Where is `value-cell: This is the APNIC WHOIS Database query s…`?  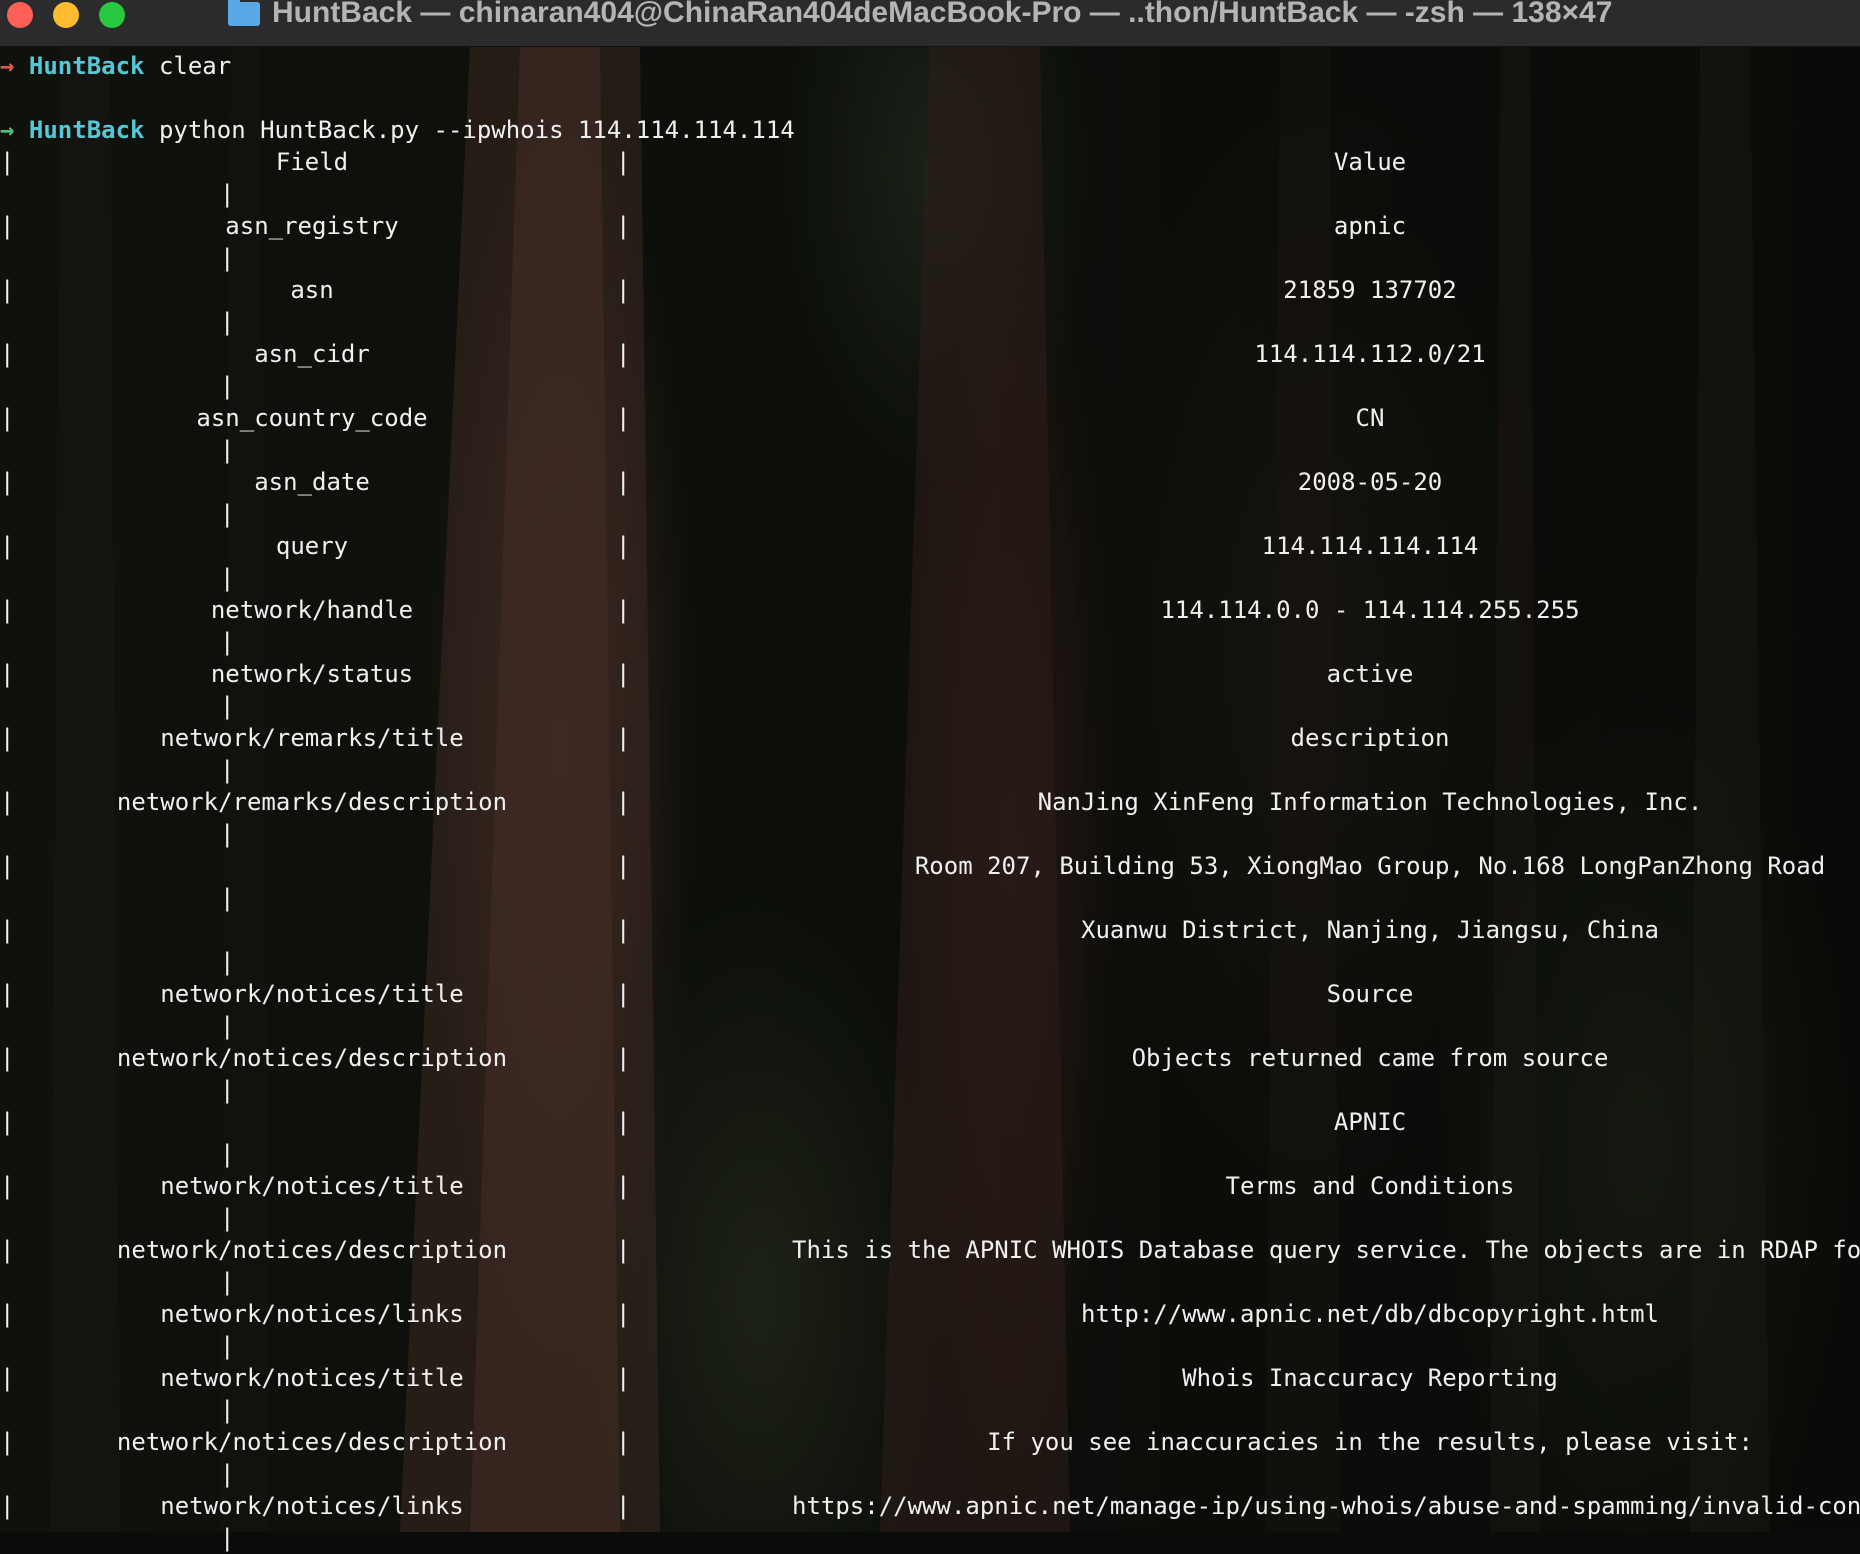 value-cell: This is the APNIC WHOIS Database query s… is located at coordinates (1326, 1250).